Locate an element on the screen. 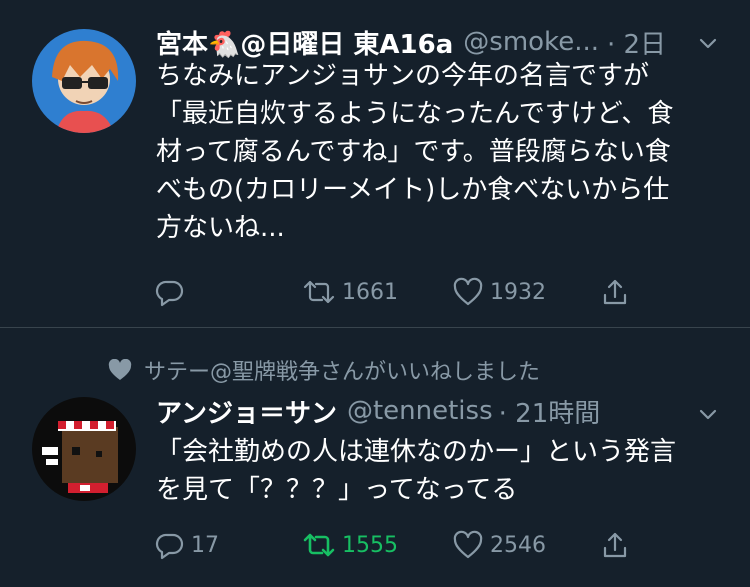 The width and height of the screenshot is (750, 587). social-context-text: サテー@聖牌戦争さんがいいねしました is located at coordinates (342, 372).